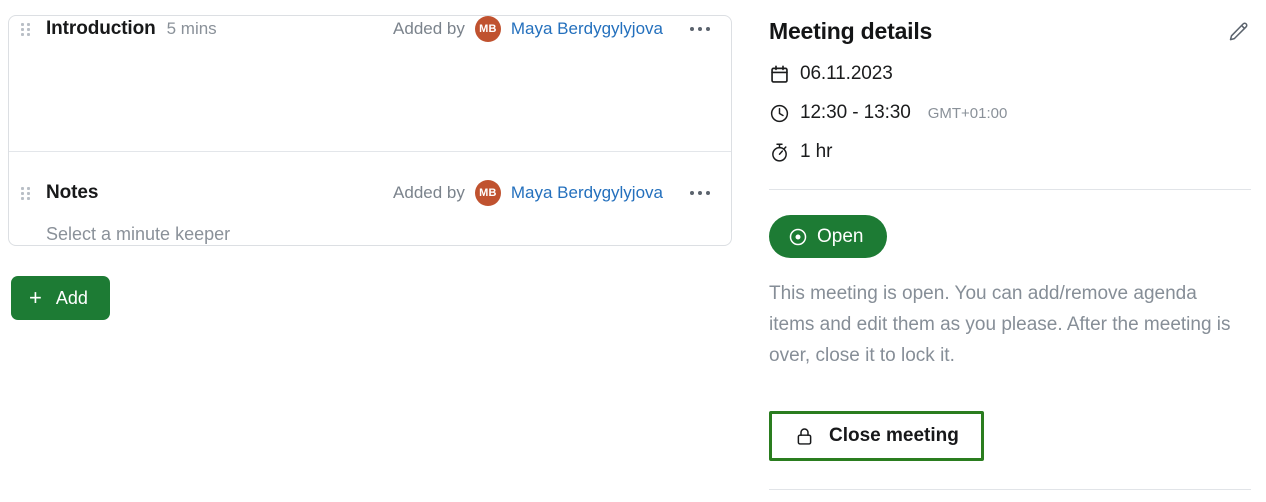  I want to click on agenda-item-title: Notes, so click(72, 192).